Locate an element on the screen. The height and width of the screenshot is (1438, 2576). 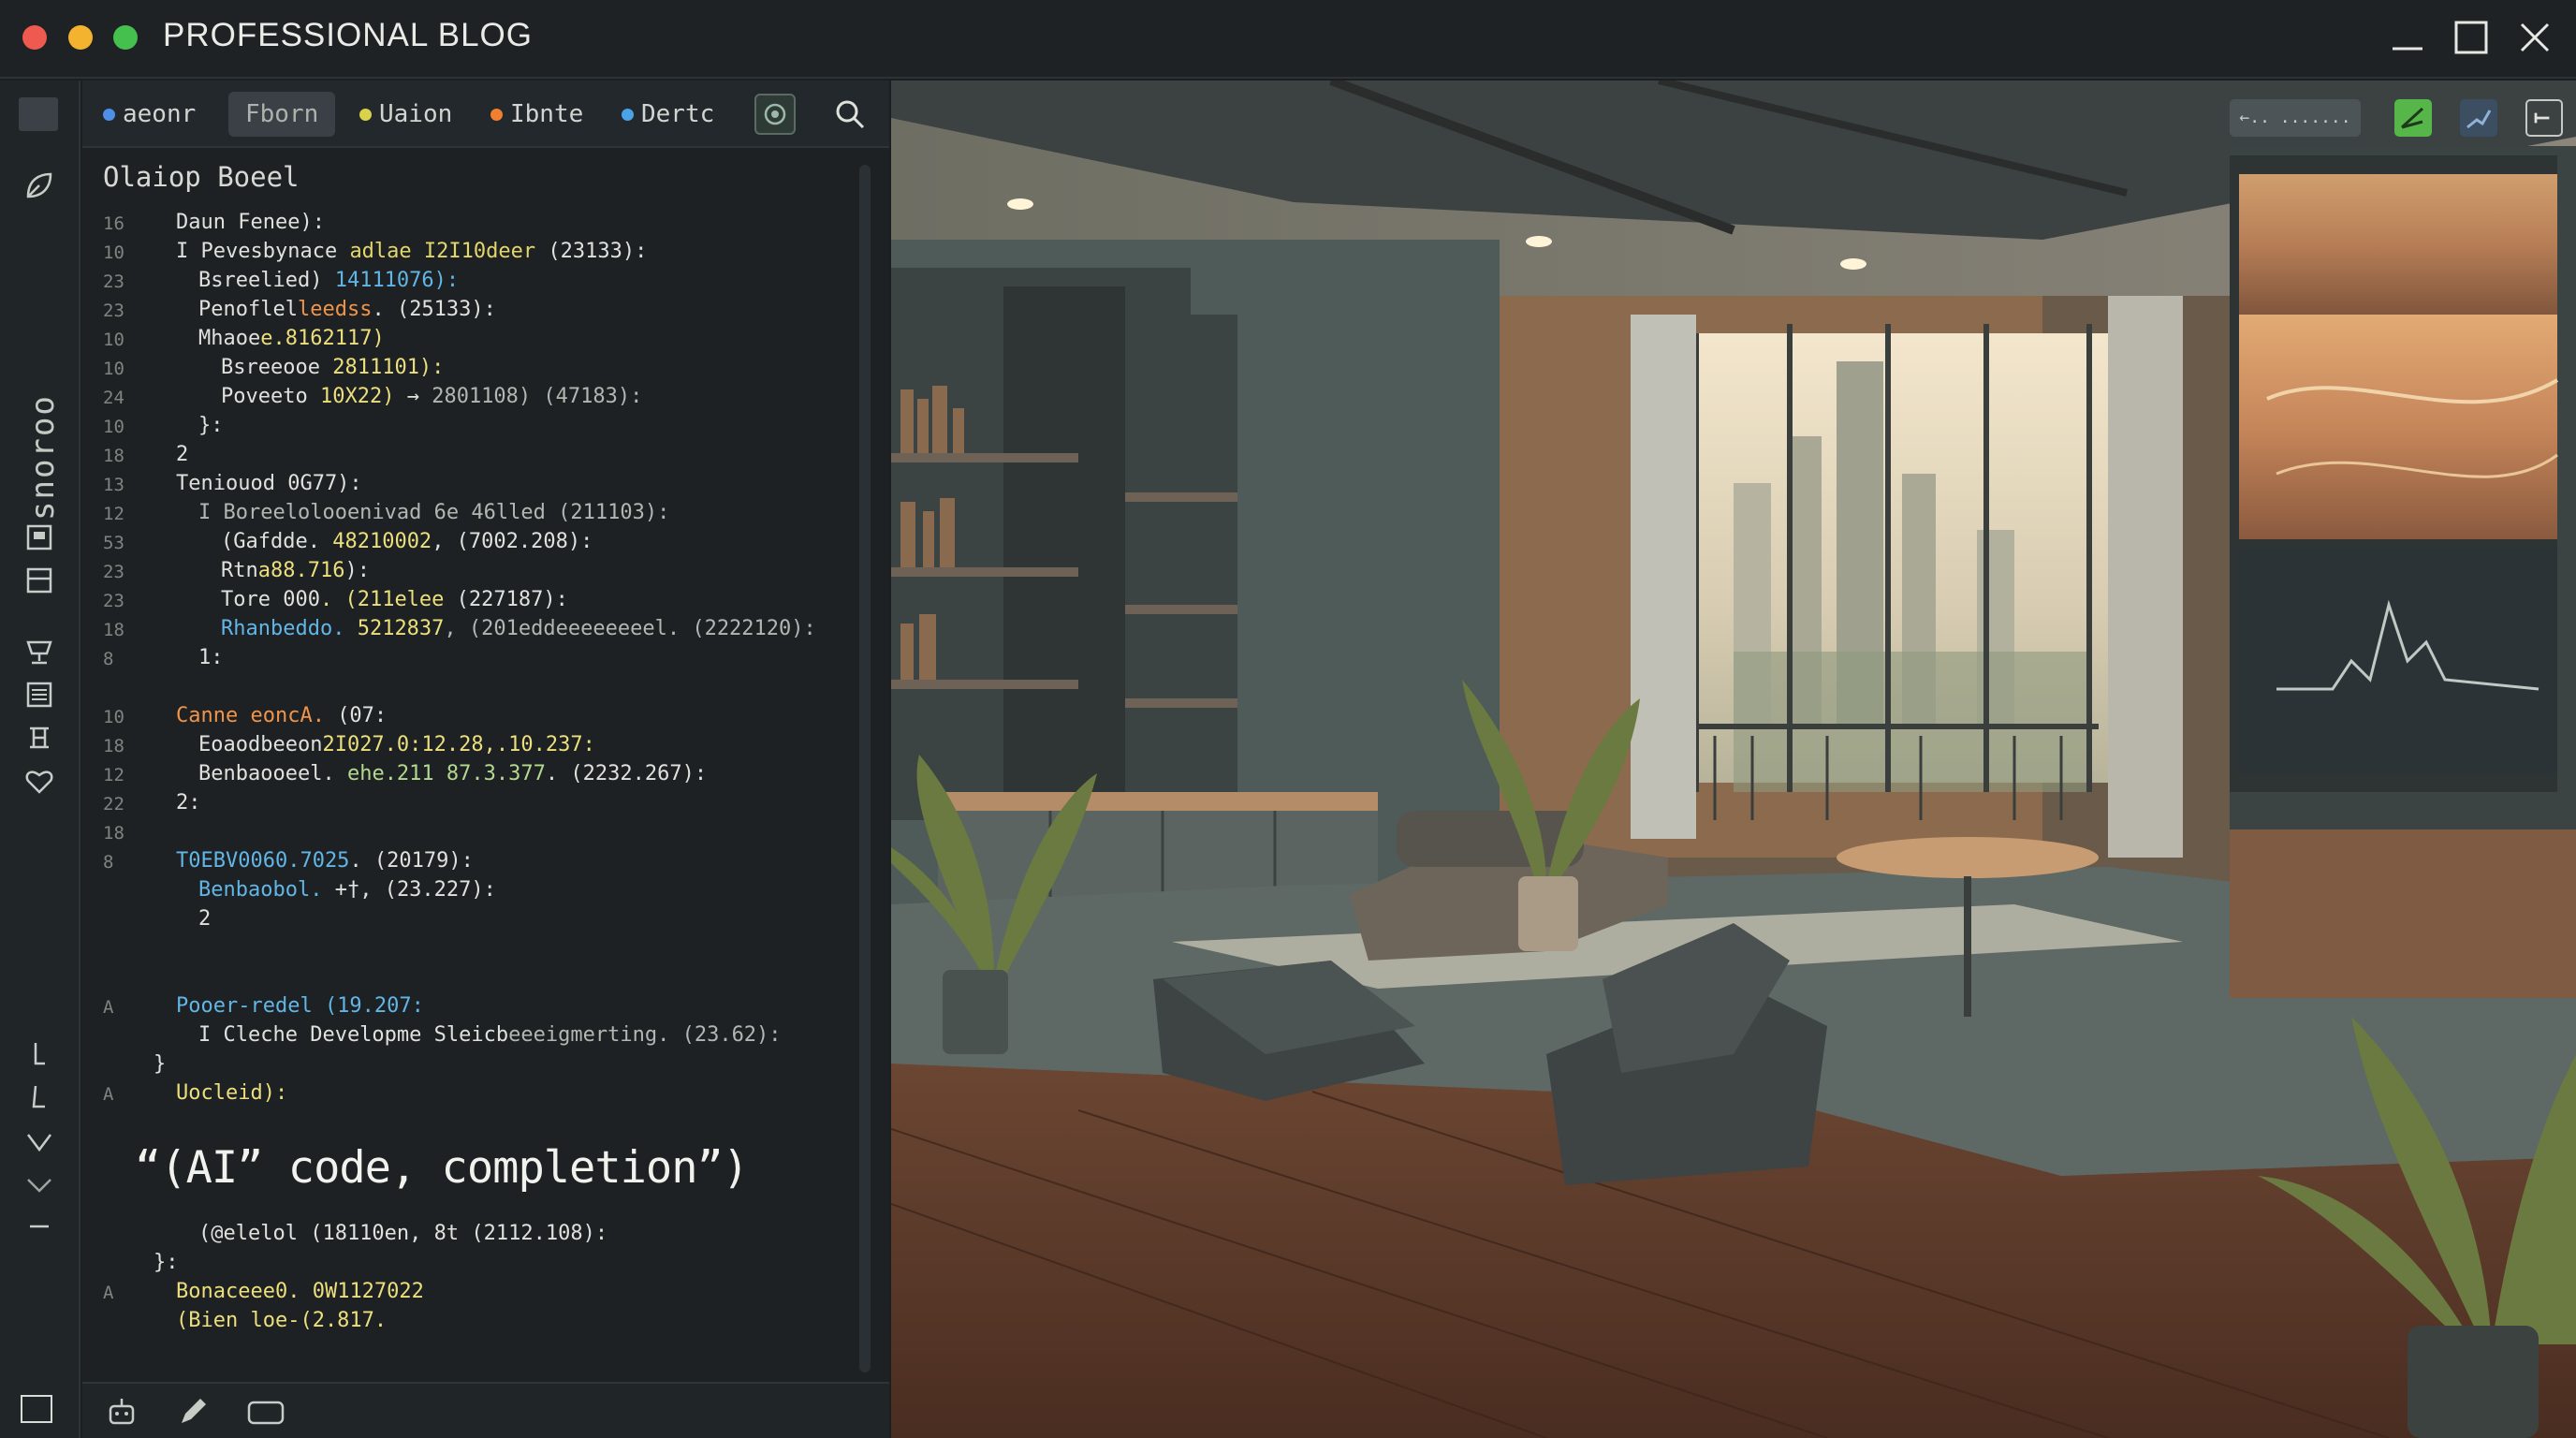
code-line: 10 Canne eoncA. (07: is located at coordinates (470, 717).